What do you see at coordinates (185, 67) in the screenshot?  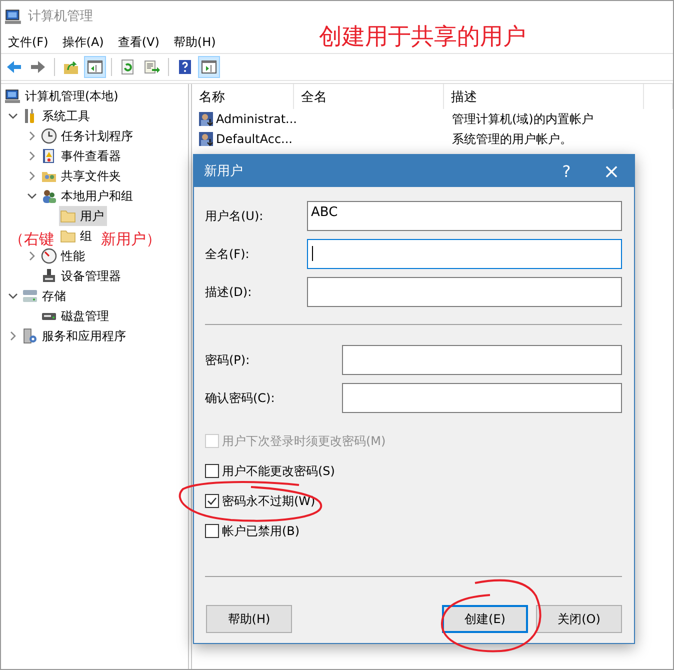 I see `help-icon` at bounding box center [185, 67].